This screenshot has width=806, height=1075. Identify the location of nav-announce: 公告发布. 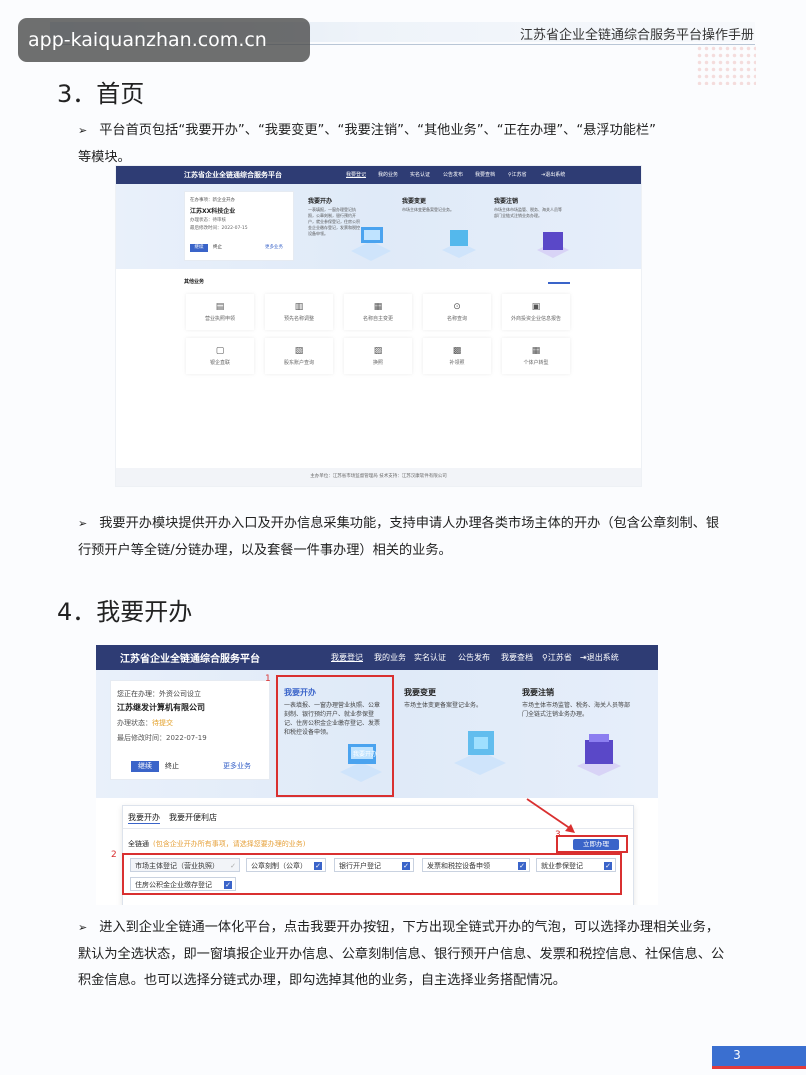
(453, 174).